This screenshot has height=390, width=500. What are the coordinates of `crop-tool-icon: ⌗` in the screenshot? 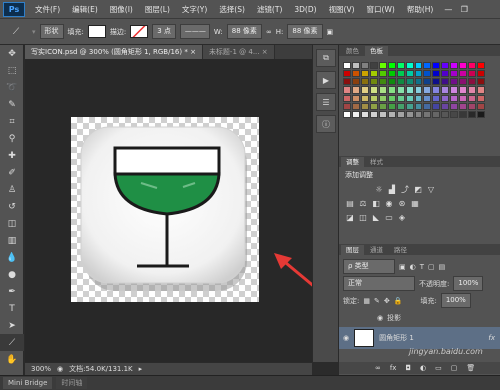 It's located at (12, 121).